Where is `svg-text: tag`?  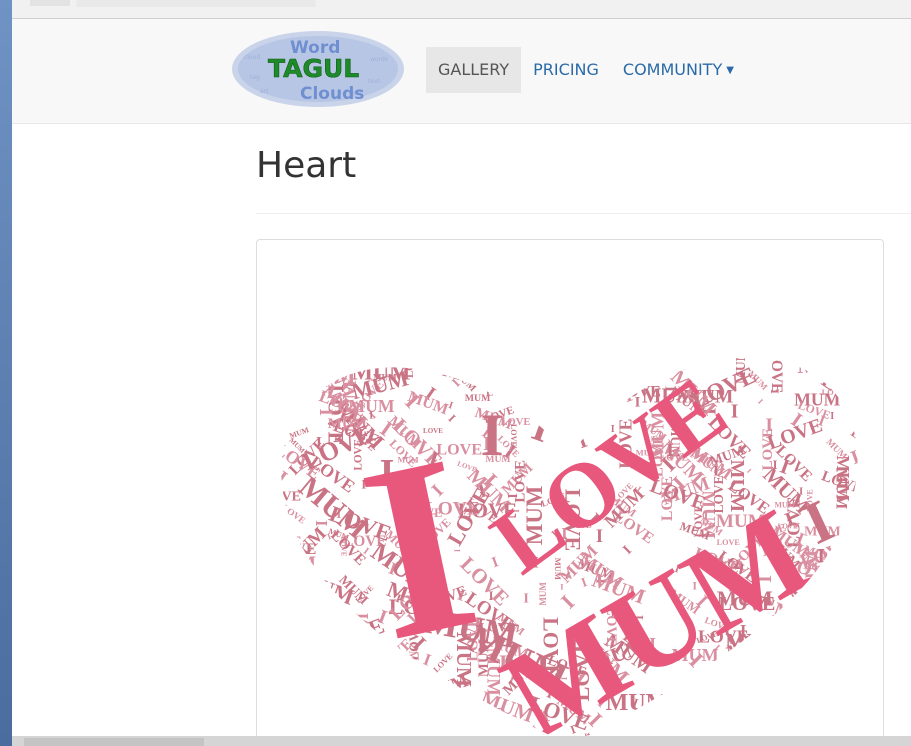
svg-text: tag is located at coordinates (255, 77).